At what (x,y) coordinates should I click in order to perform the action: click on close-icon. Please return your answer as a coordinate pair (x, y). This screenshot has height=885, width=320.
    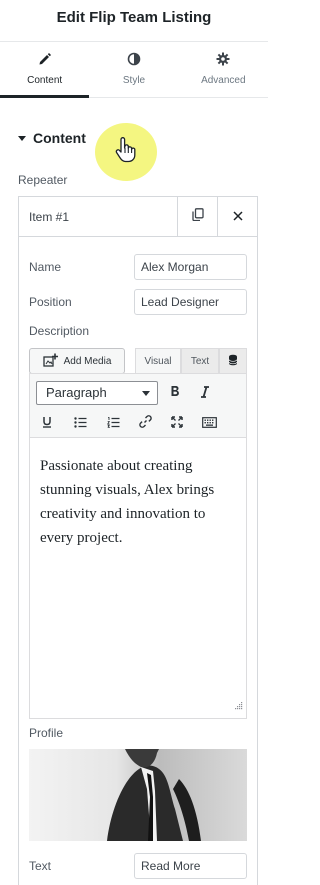
    Looking at the image, I should click on (237, 217).